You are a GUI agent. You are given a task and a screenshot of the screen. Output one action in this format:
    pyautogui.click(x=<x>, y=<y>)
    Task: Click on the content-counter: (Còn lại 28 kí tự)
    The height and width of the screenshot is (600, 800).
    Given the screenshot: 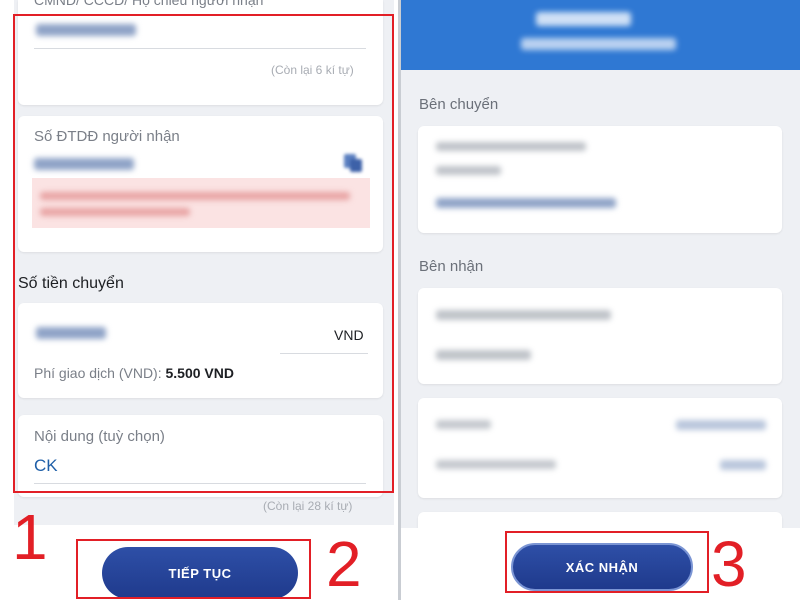 What is the action you would take?
    pyautogui.click(x=308, y=506)
    